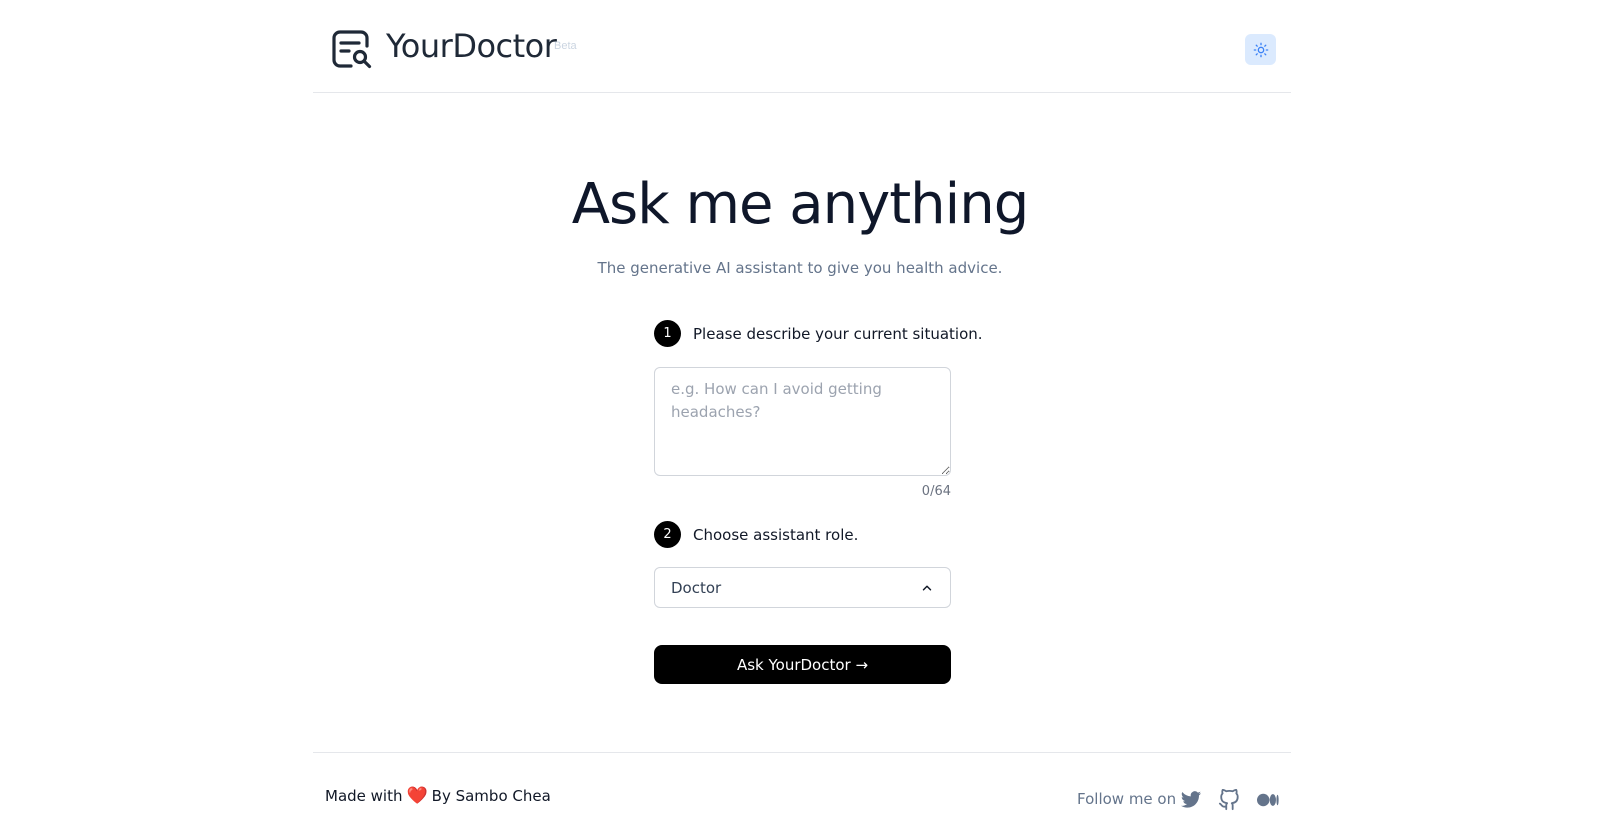 This screenshot has width=1600, height=834. I want to click on step-2: 2 Choose assistant role., so click(756, 534).